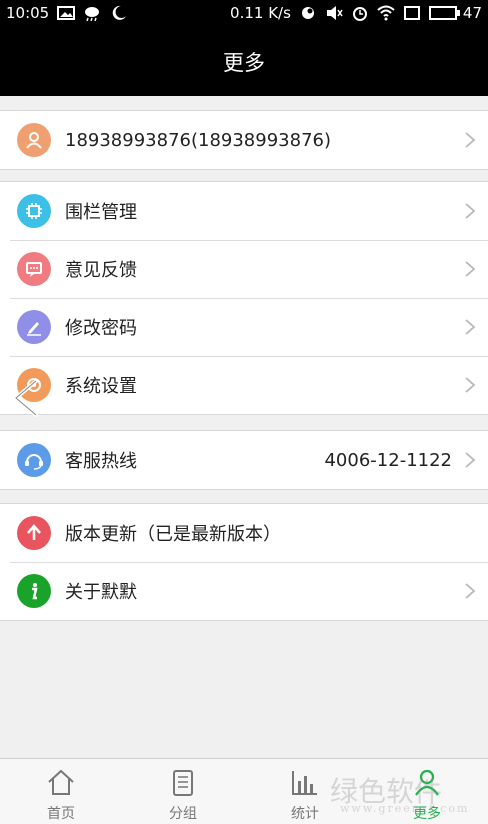 The image size is (488, 824). Describe the element at coordinates (101, 212) in the screenshot. I see `fence-management-label: 围栏管理` at that location.